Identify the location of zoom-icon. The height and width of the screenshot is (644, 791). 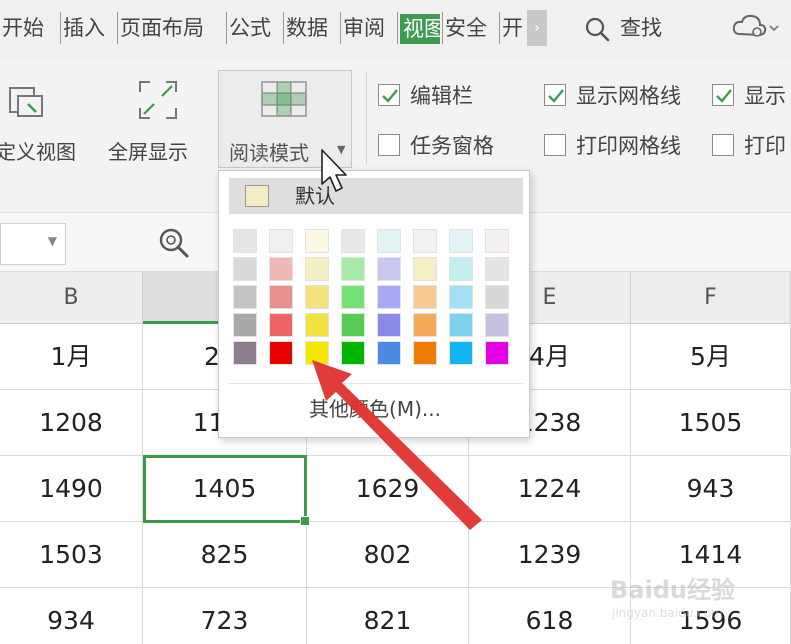
(174, 243).